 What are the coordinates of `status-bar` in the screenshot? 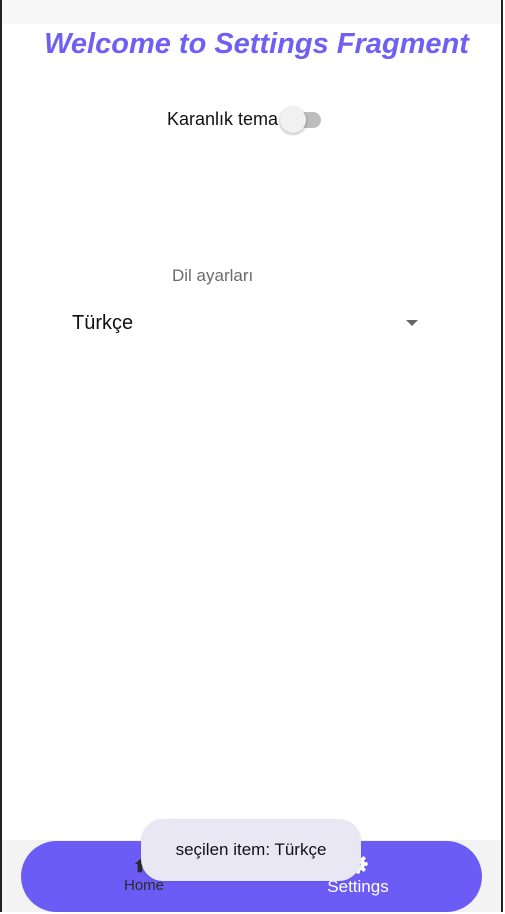 It's located at (251, 12).